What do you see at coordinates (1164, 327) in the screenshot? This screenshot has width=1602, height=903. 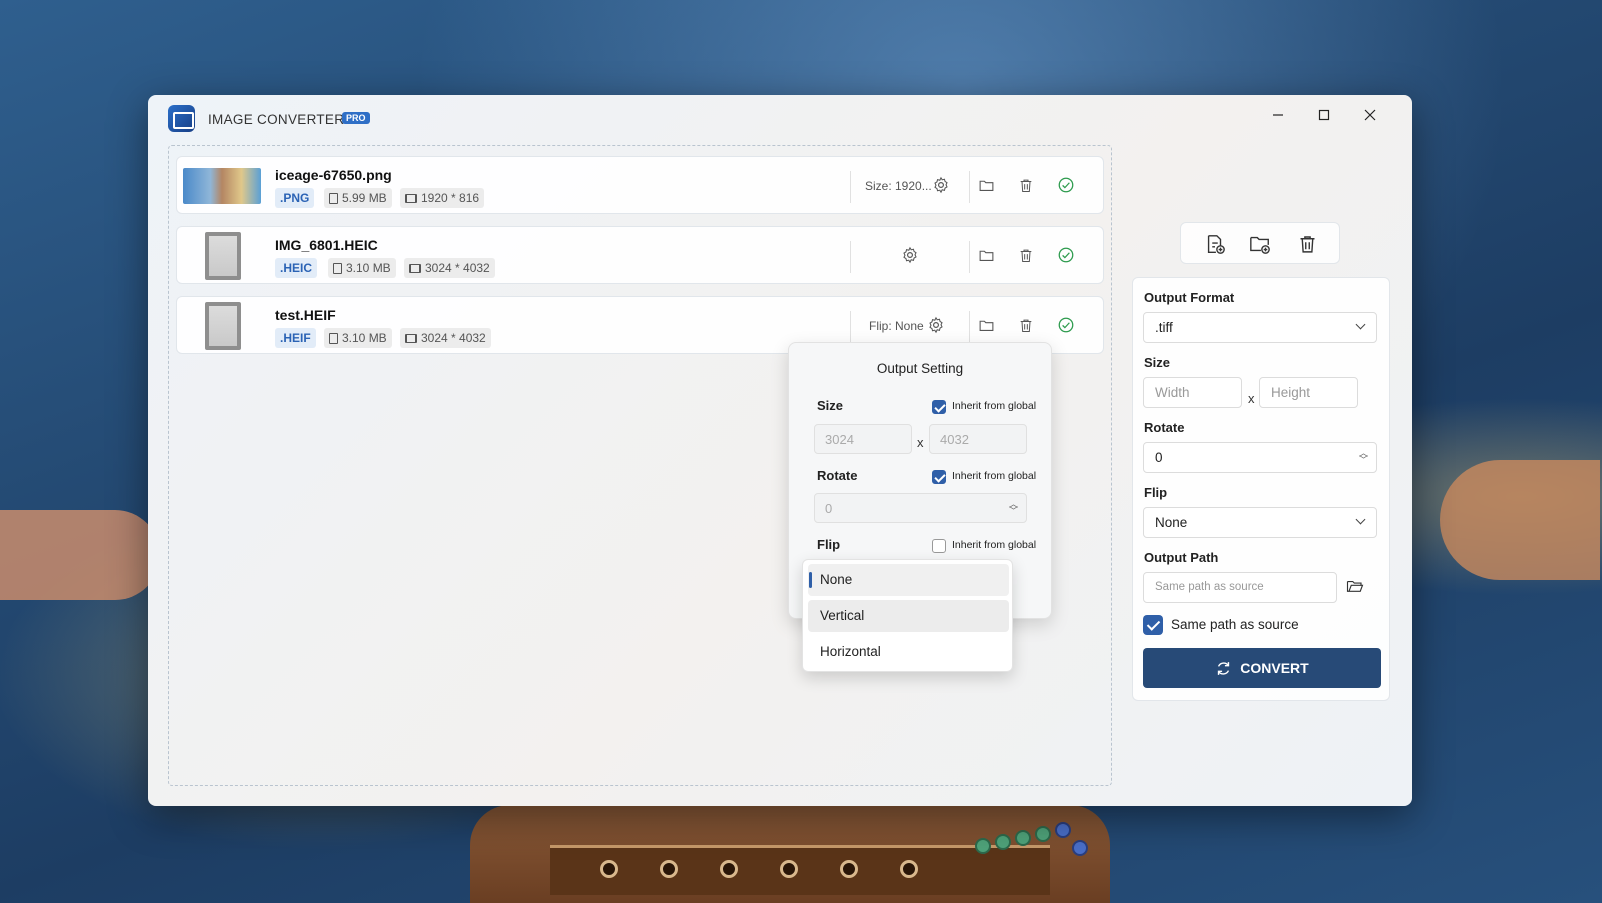 I see `output-format-value: .tiff` at bounding box center [1164, 327].